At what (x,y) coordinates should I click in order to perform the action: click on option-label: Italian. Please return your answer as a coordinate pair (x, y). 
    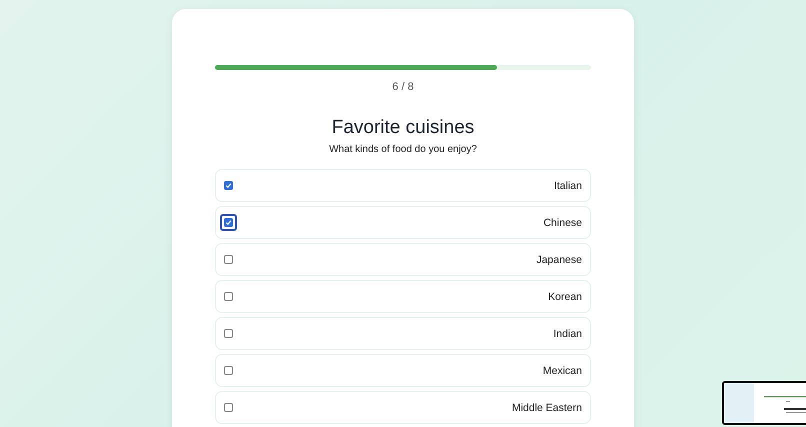
    Looking at the image, I should click on (568, 186).